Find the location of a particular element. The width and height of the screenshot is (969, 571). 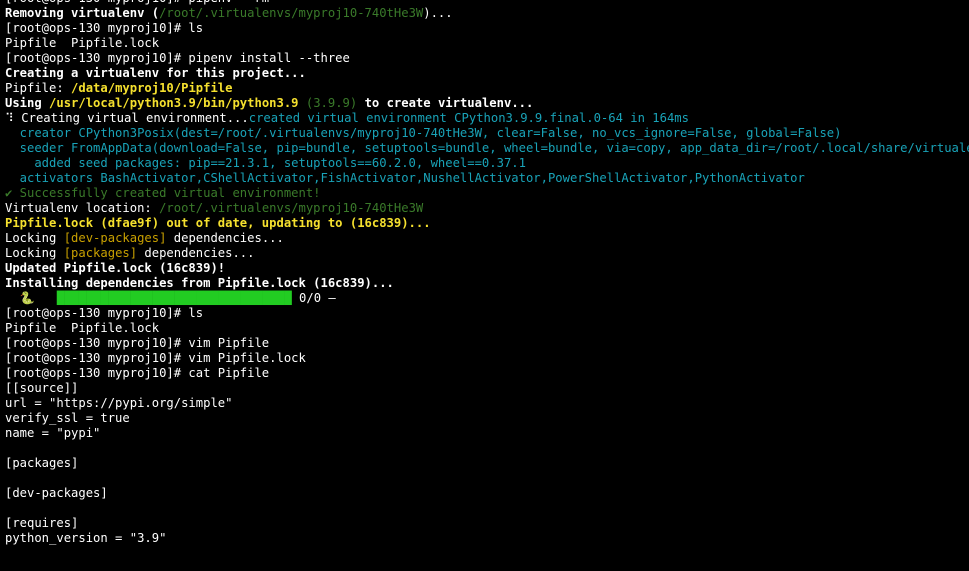

terminal-text-segment: /usr/local/python3.9/bin/python3.9 is located at coordinates (174, 103).